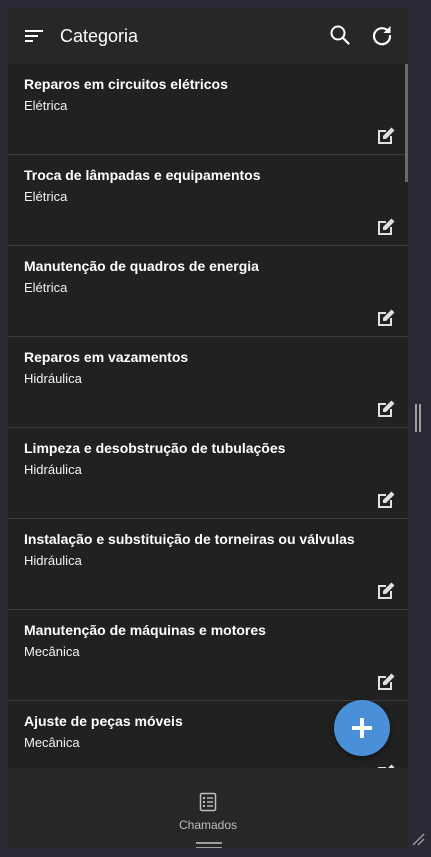  I want to click on side-drag-handle, so click(418, 418).